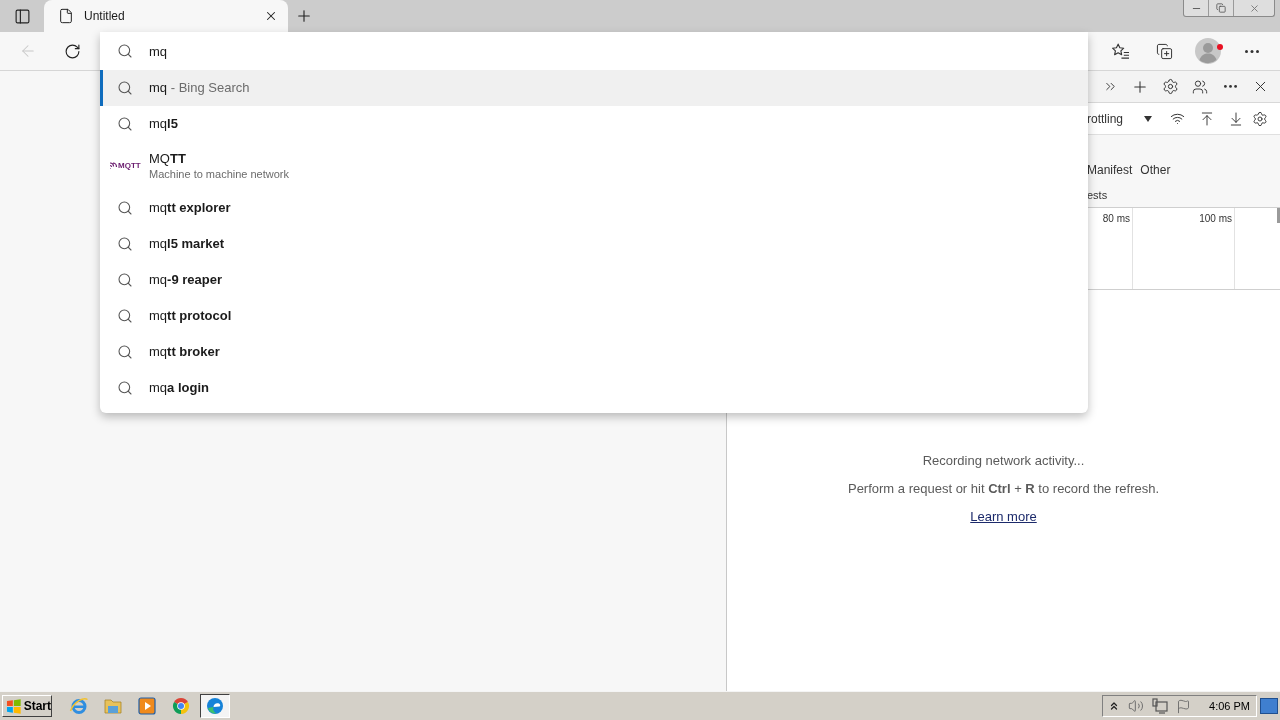  Describe the element at coordinates (1125, 118) in the screenshot. I see `throttling-dropdown: rottling` at that location.